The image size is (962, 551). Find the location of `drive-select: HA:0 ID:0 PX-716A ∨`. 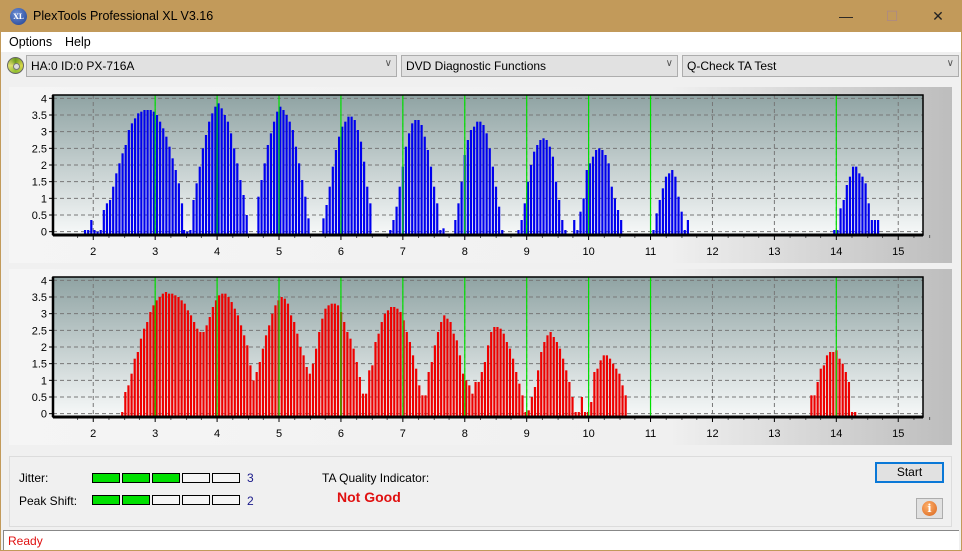

drive-select: HA:0 ID:0 PX-716A ∨ is located at coordinates (211, 66).